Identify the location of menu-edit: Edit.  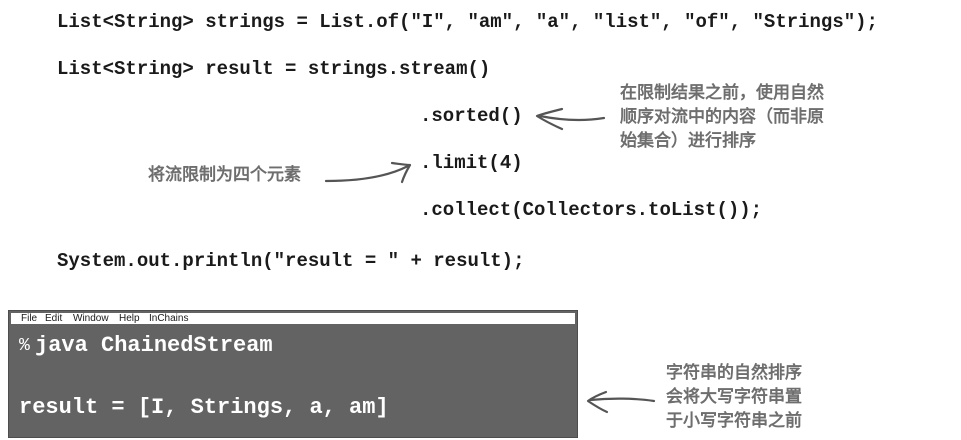
(53, 318).